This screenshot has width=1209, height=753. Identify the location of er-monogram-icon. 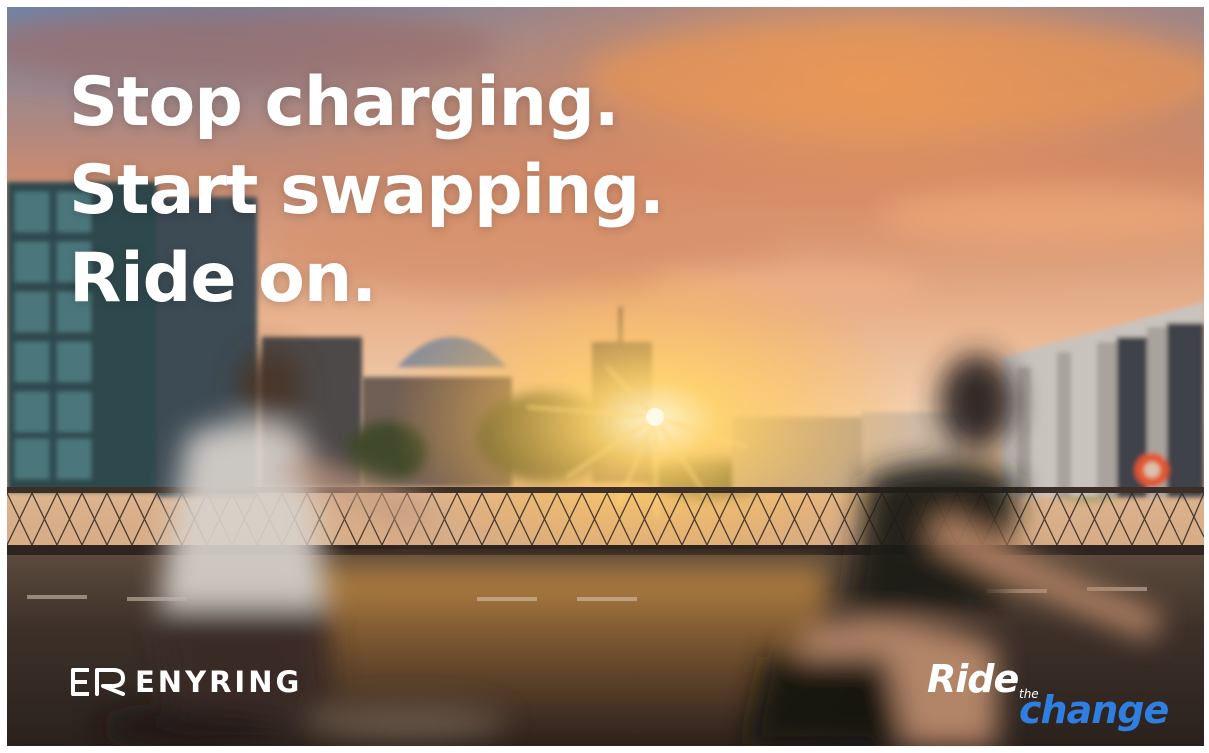
(98, 682).